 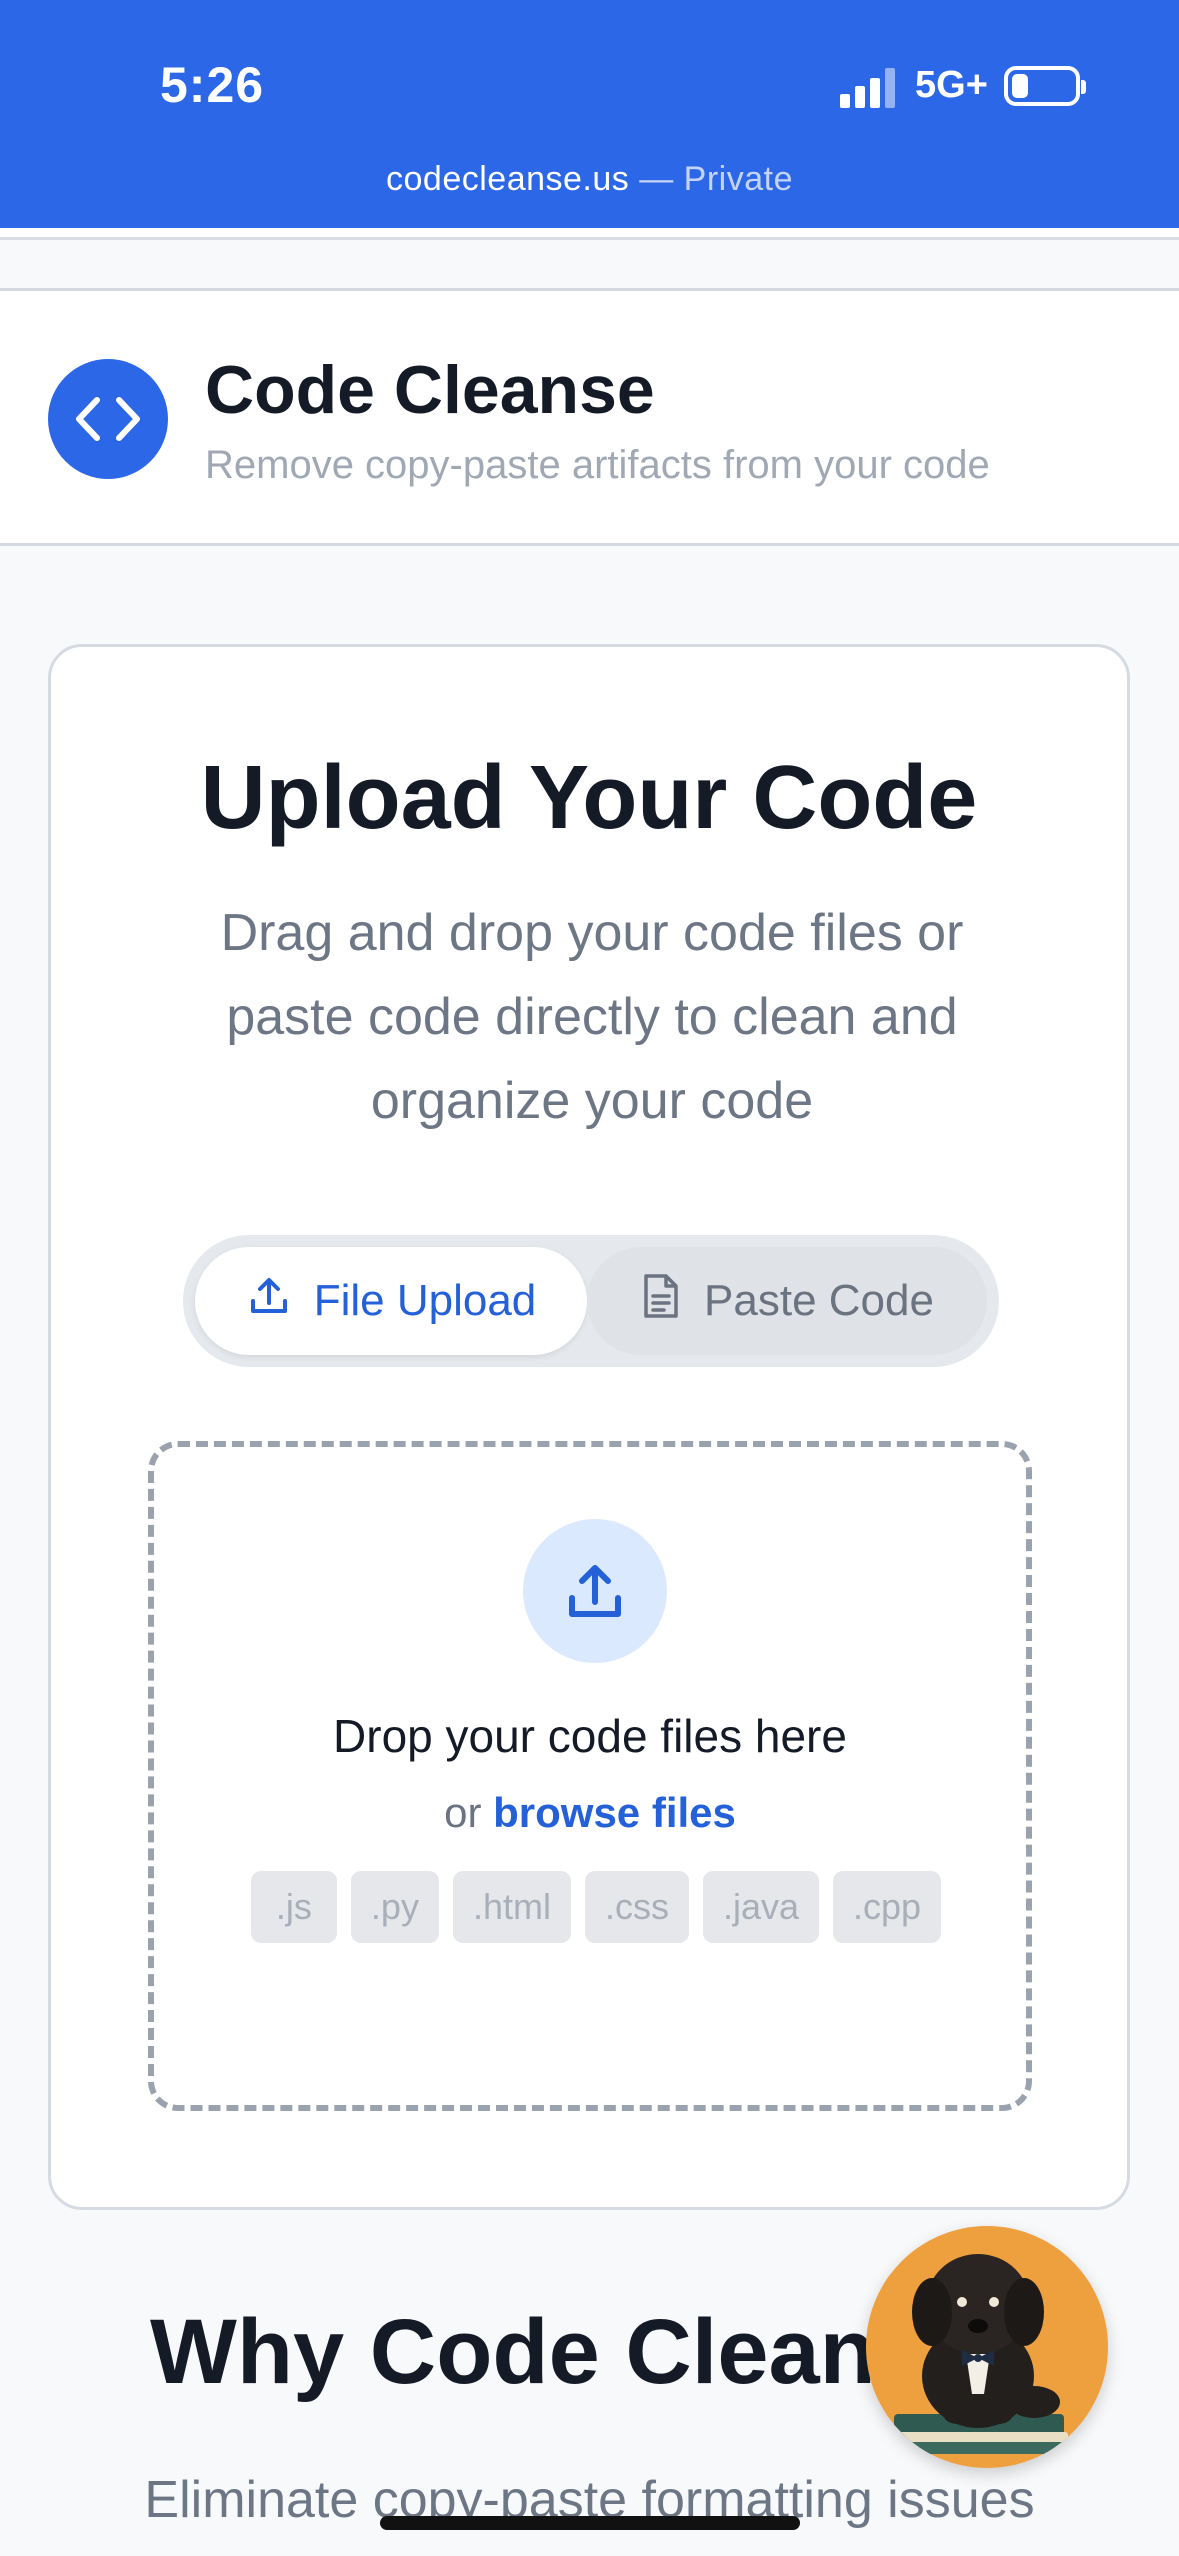 What do you see at coordinates (1045, 86) in the screenshot?
I see `battery-icon` at bounding box center [1045, 86].